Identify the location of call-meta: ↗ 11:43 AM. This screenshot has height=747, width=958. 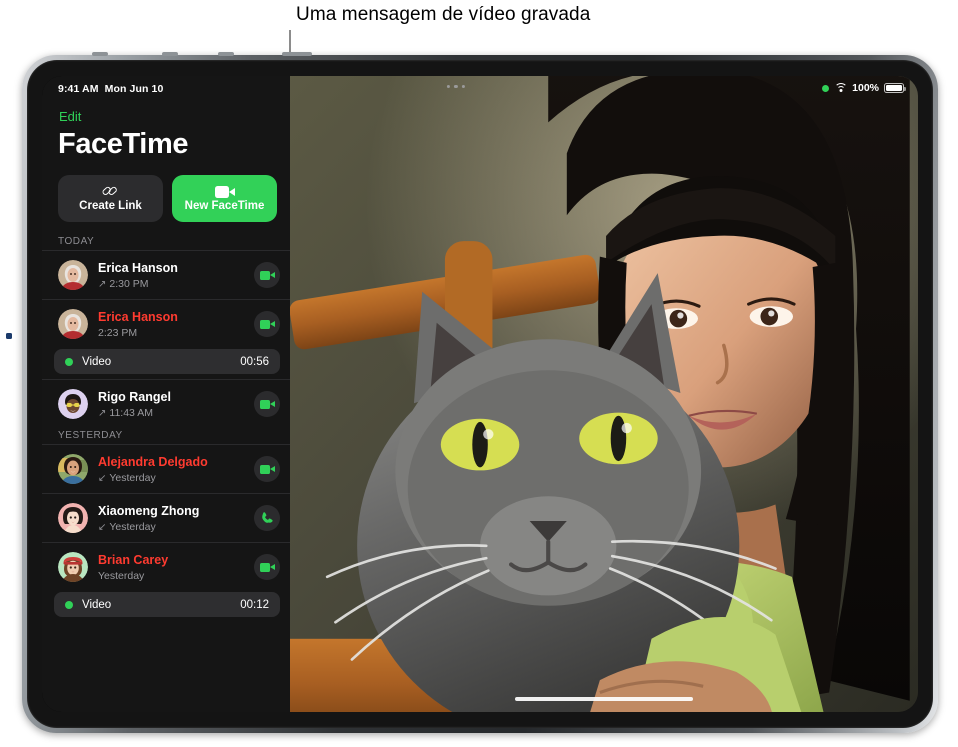
(176, 413).